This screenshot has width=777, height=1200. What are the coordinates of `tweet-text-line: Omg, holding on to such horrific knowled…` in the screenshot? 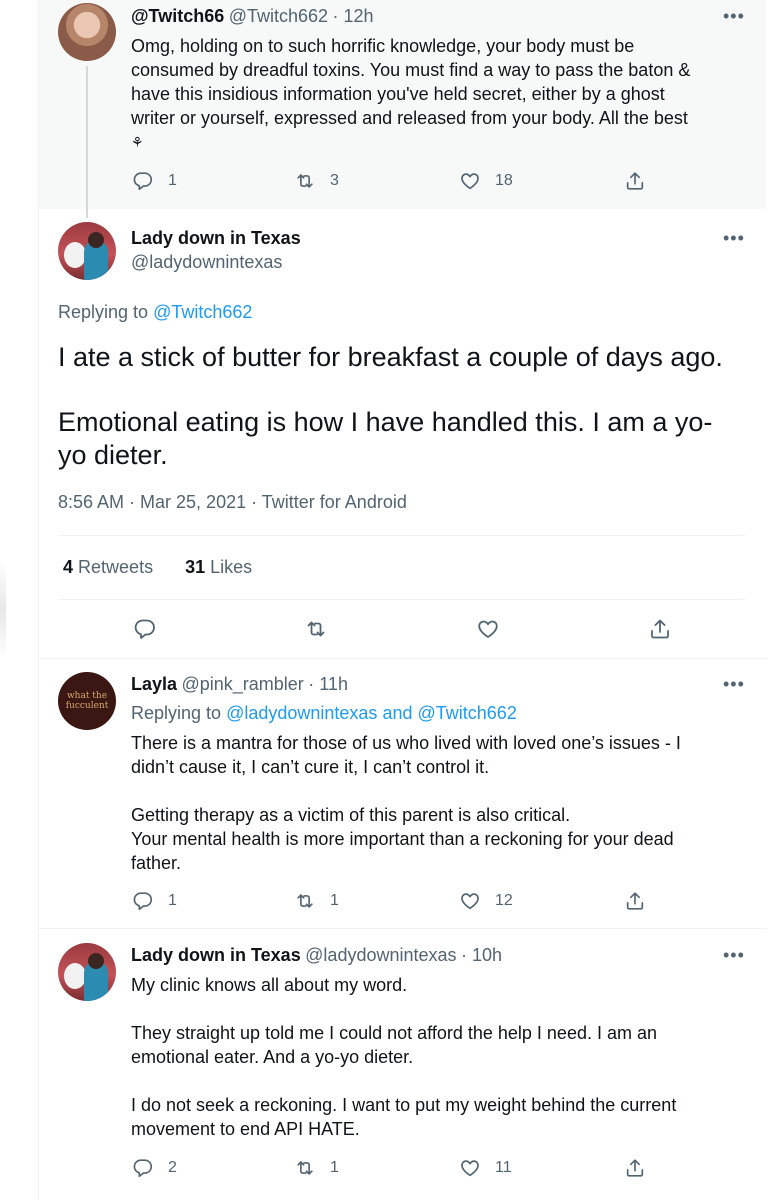 It's located at (383, 46).